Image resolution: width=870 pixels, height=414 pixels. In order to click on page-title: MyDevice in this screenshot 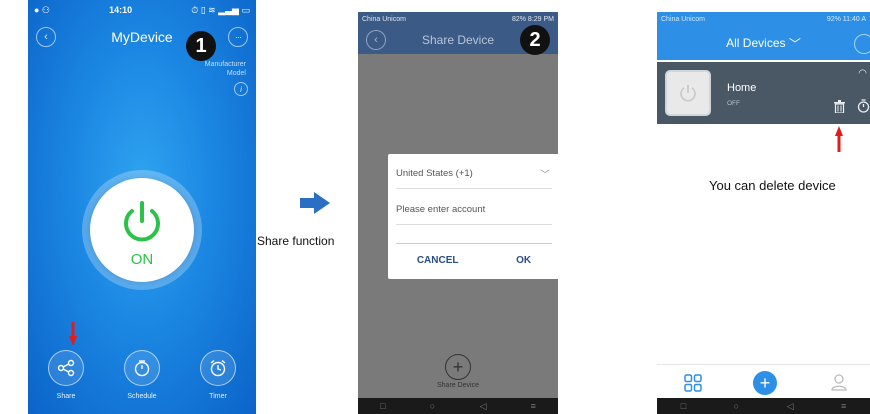, I will do `click(142, 37)`.